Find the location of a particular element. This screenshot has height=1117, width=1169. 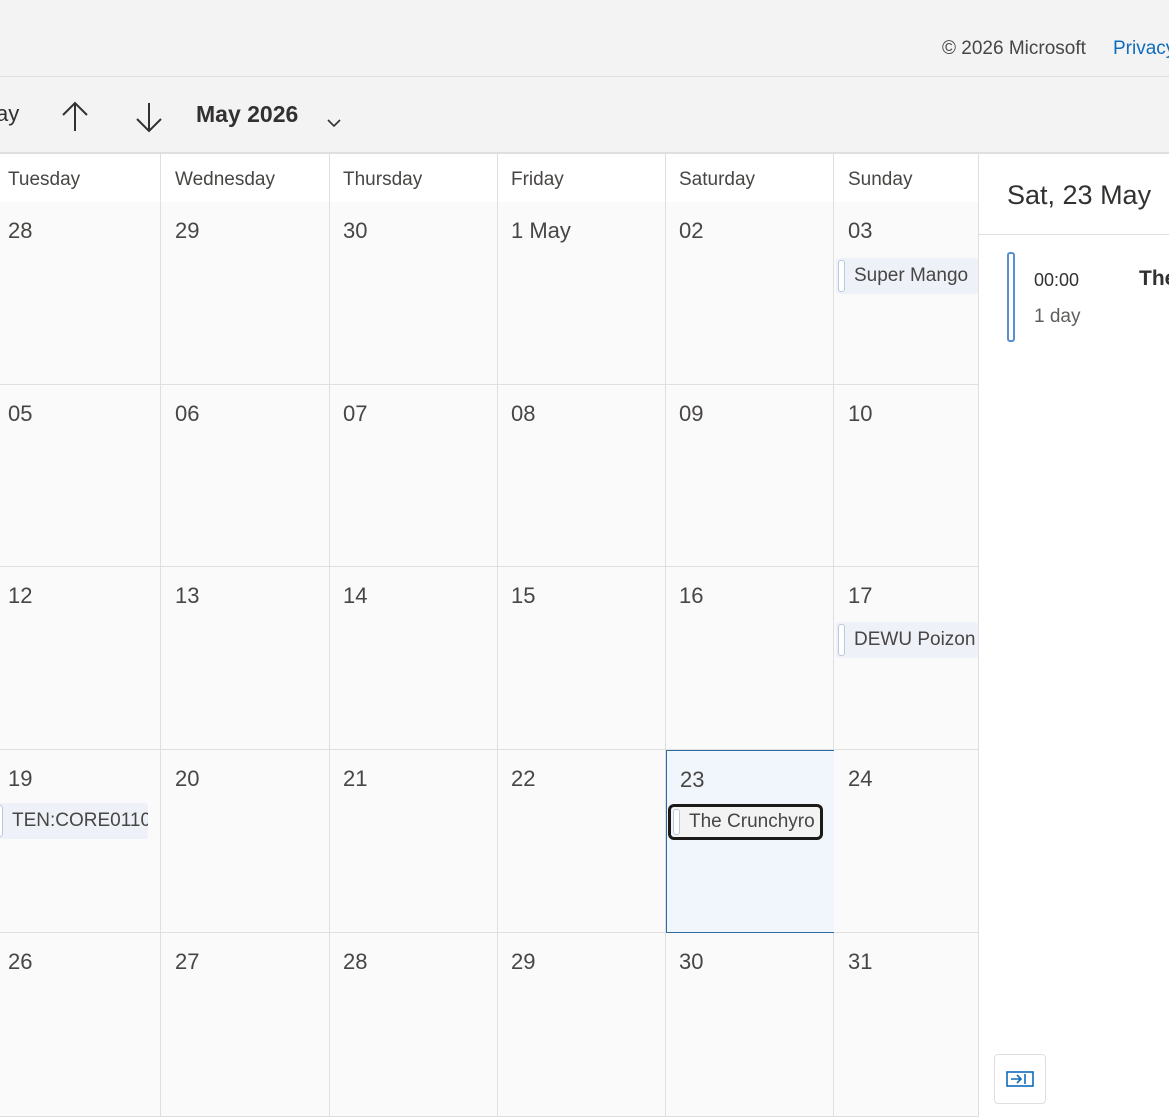

day-cell: 26 is located at coordinates (80, 1025).